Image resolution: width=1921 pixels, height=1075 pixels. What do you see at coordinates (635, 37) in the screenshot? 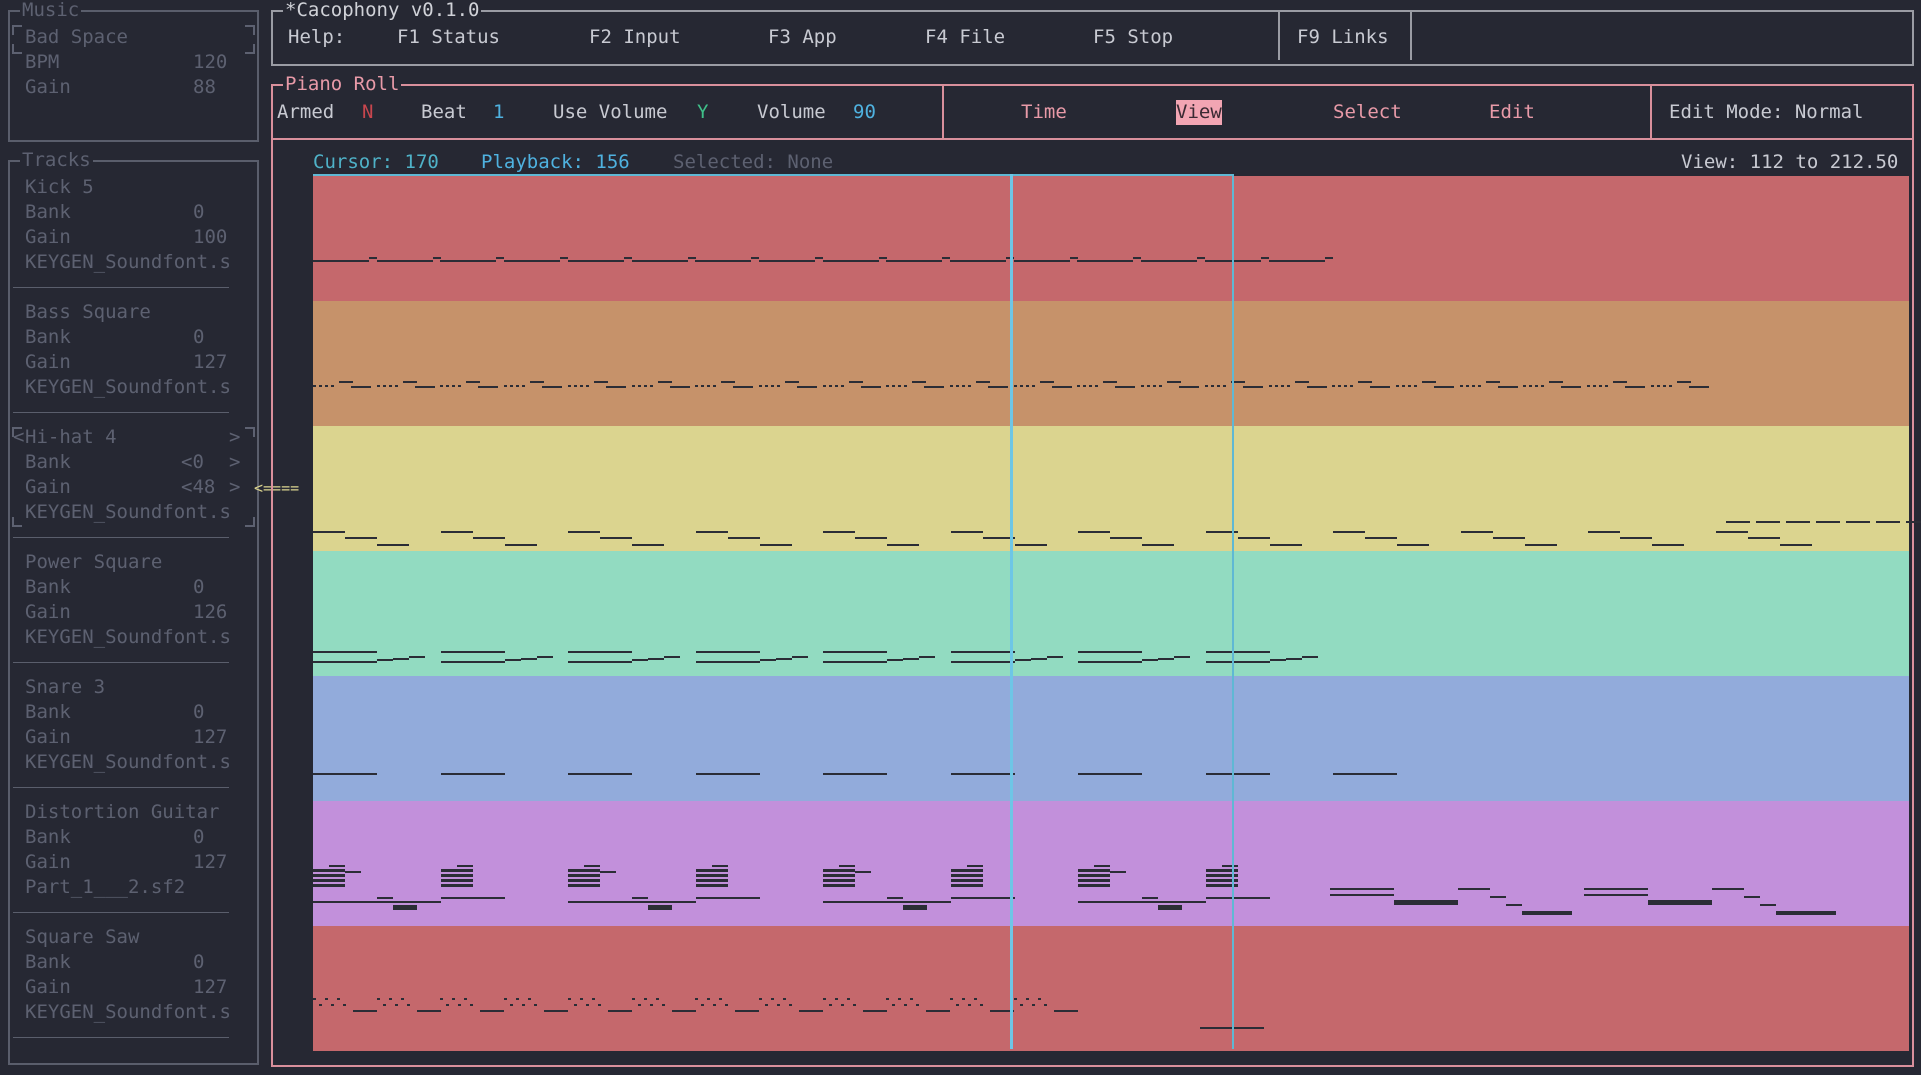
I see `help-key-f2: F2 Input` at bounding box center [635, 37].